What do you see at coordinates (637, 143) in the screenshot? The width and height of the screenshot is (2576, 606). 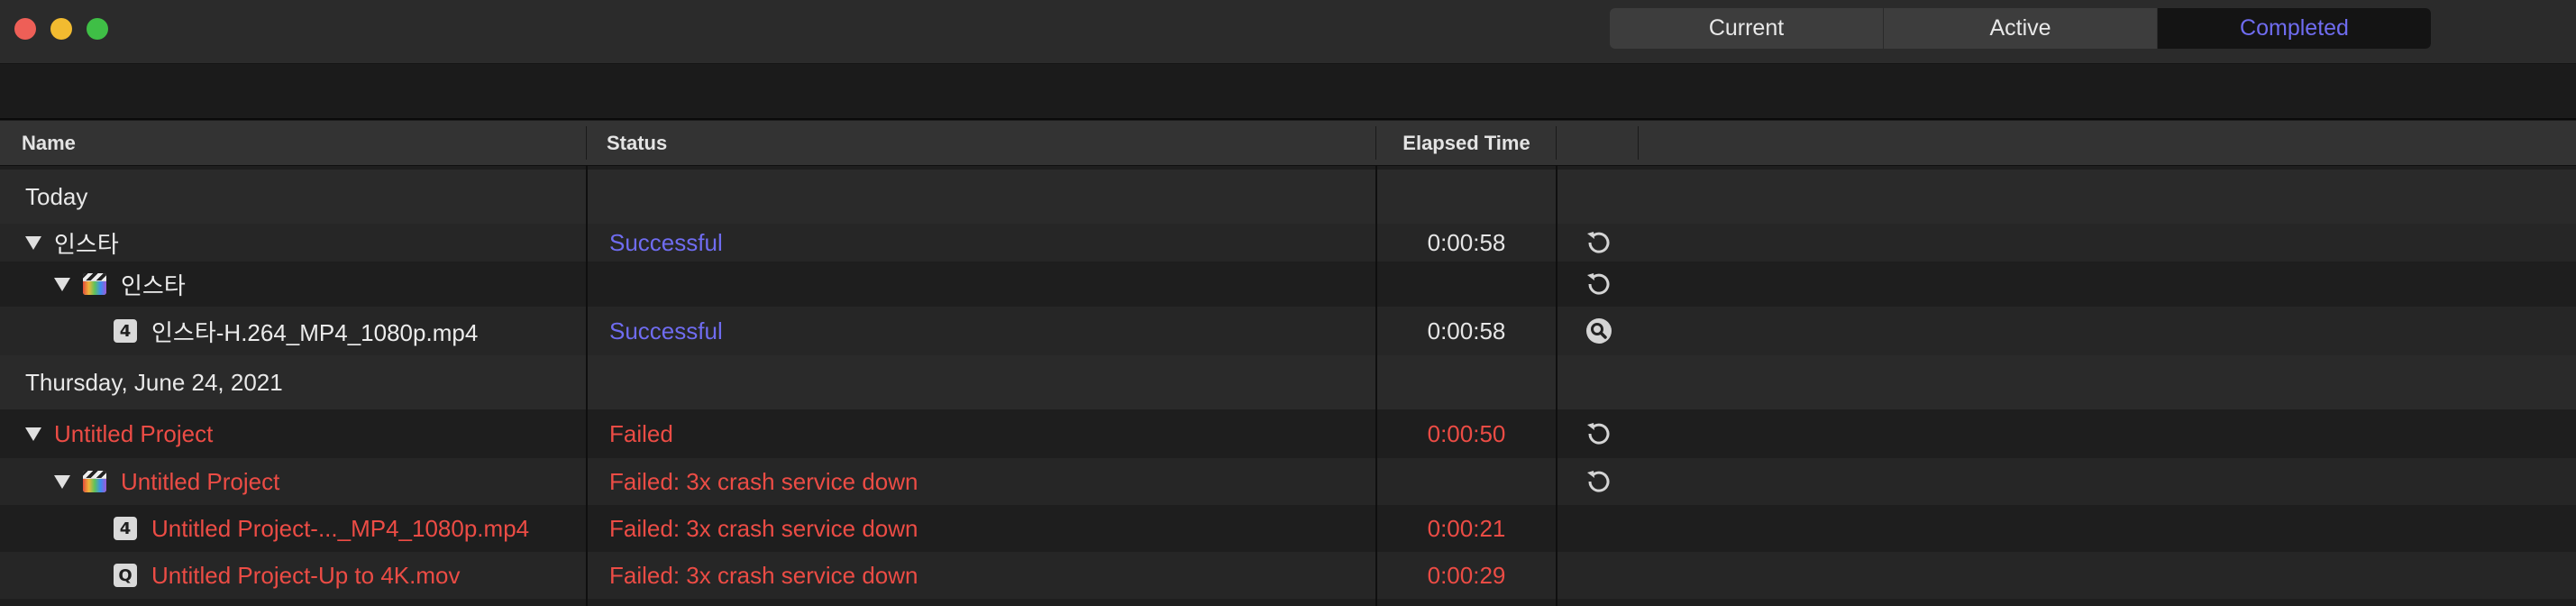 I see `column-header-status: Status` at bounding box center [637, 143].